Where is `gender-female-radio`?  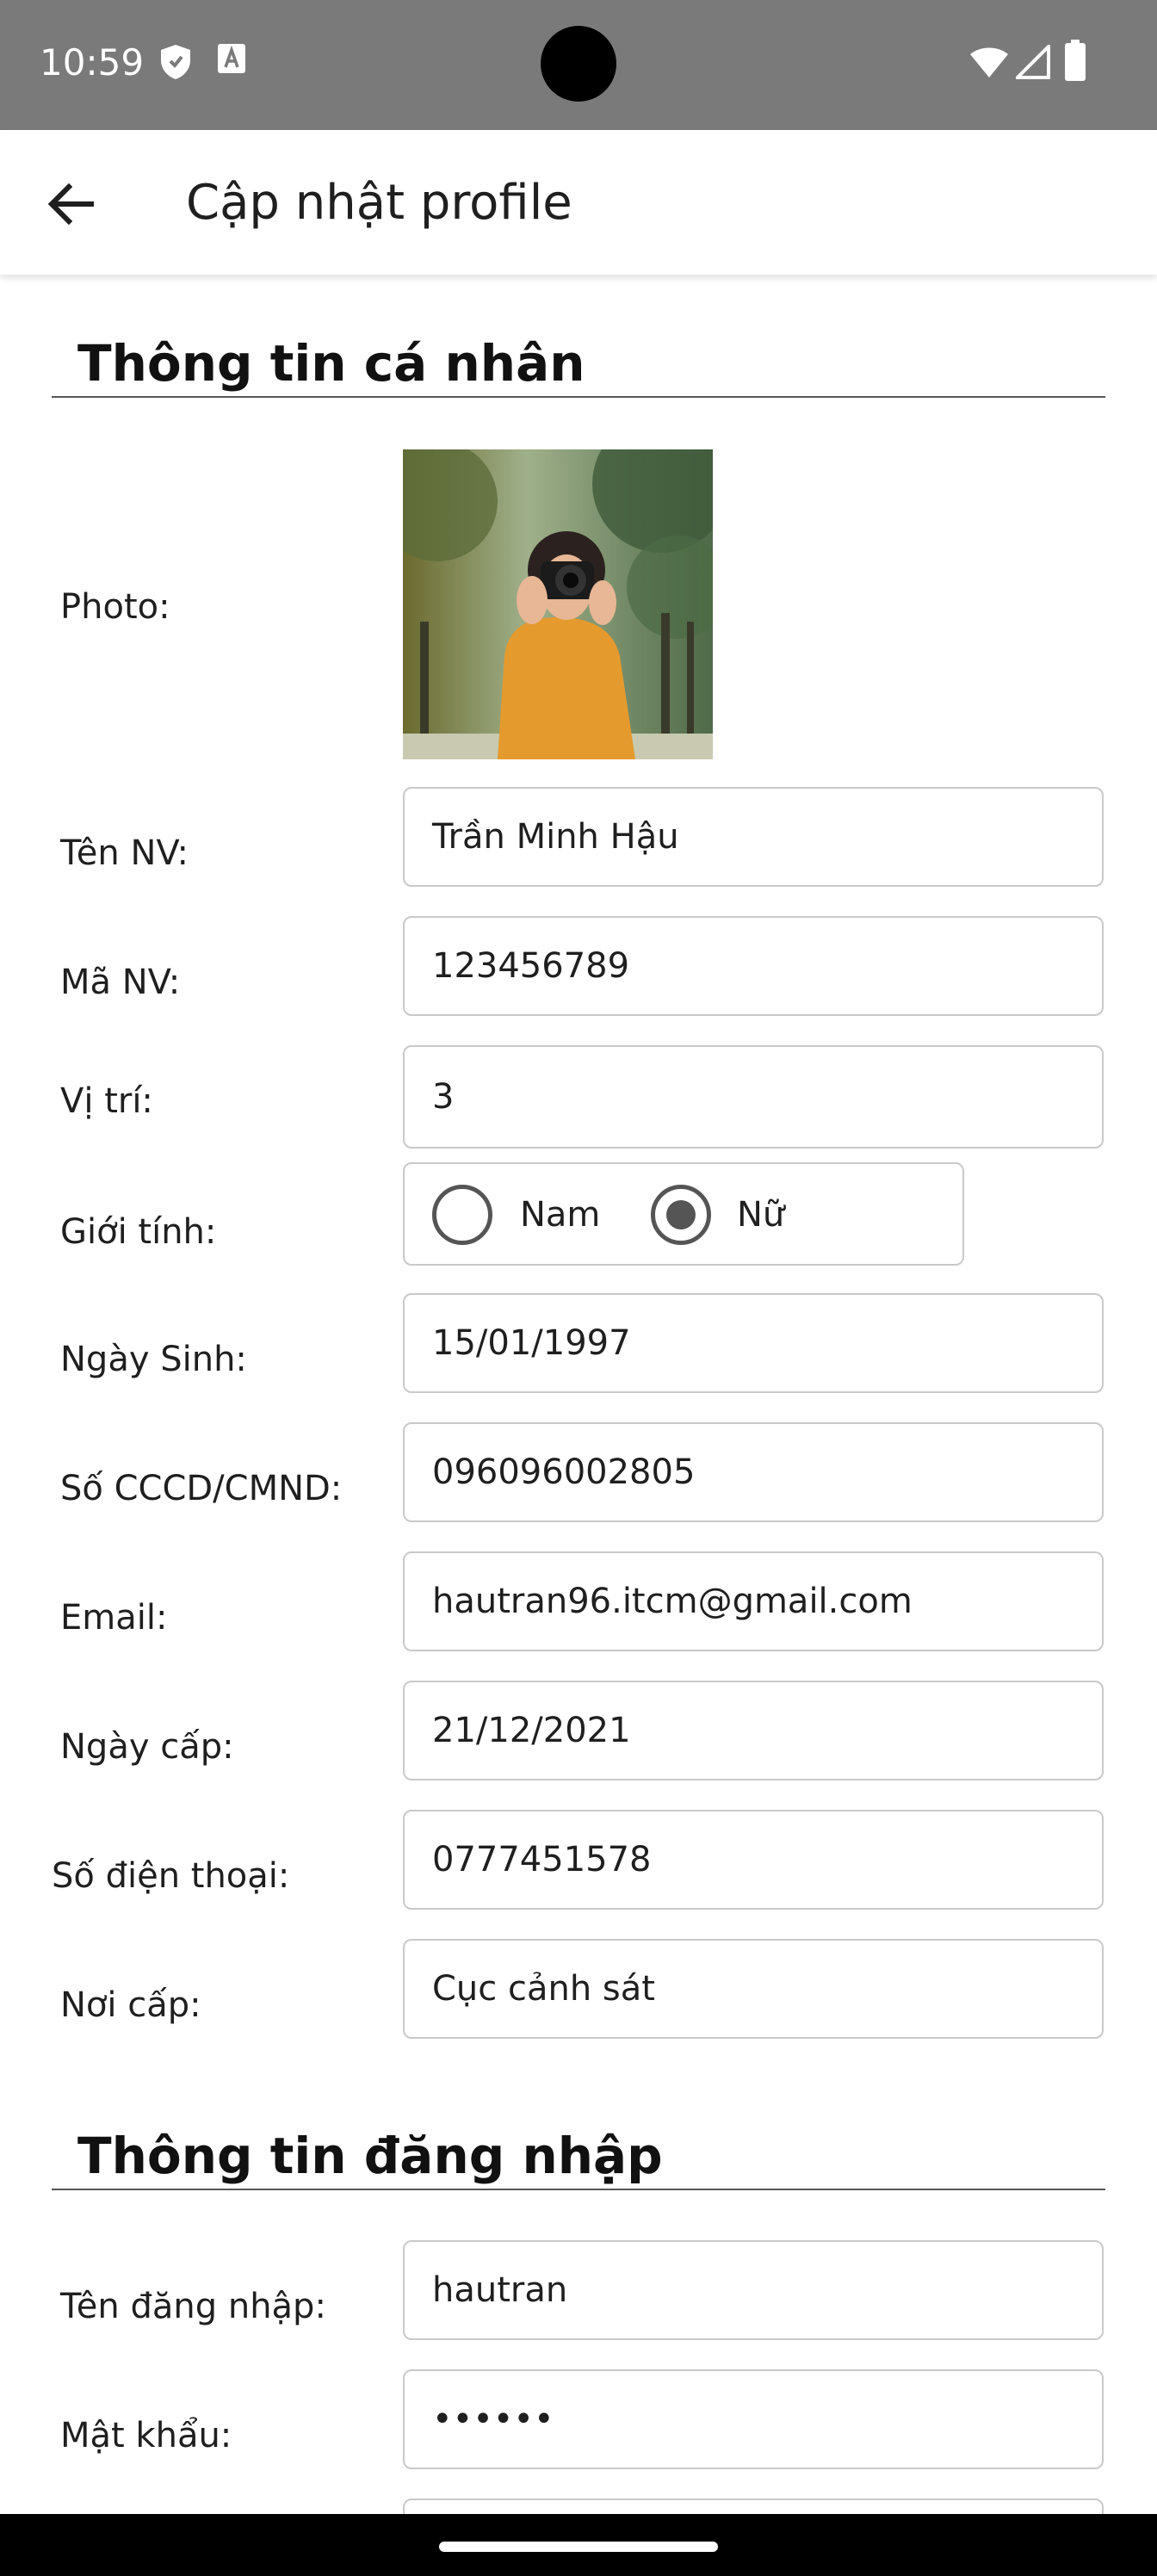
gender-female-radio is located at coordinates (681, 1215).